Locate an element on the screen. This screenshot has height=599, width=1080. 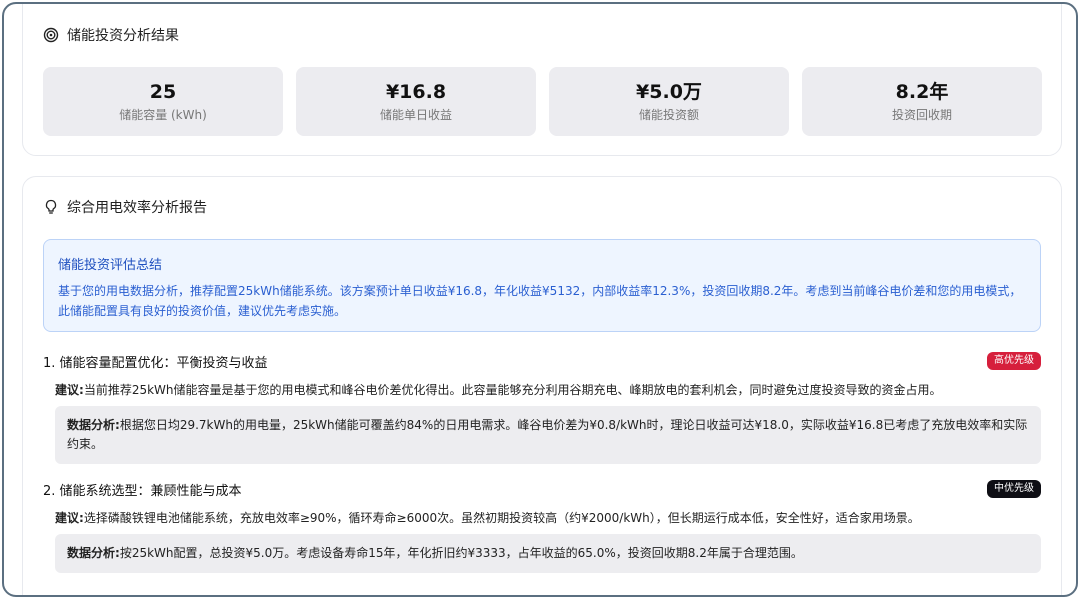
stat-label: 储能单日收益 is located at coordinates (415, 115).